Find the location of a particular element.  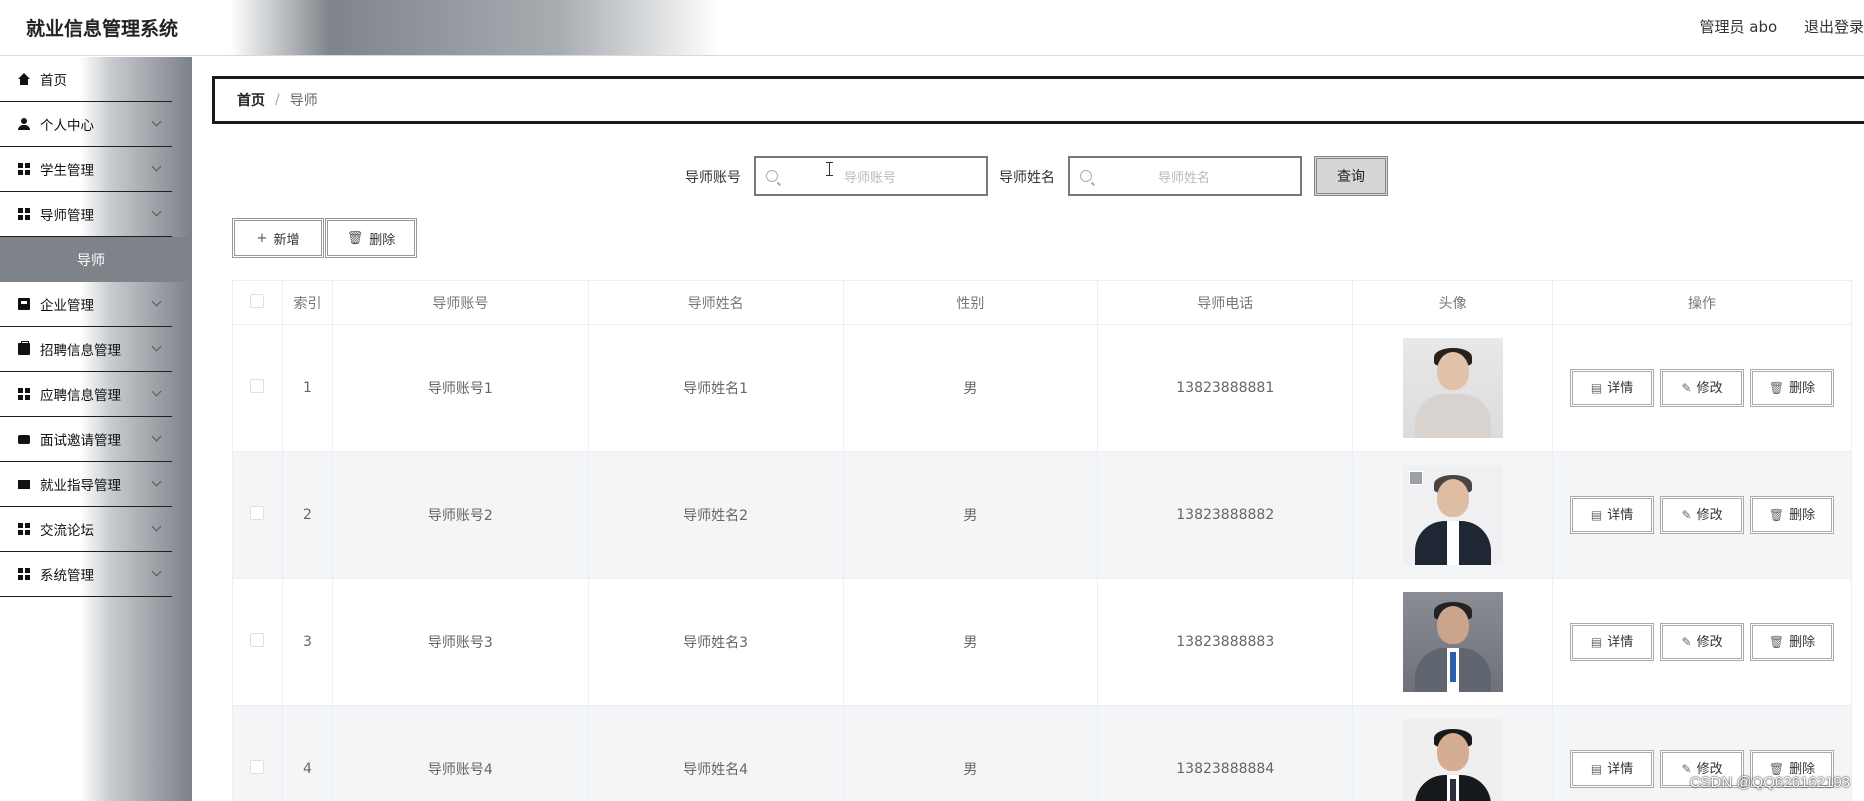

query-button: 查询 is located at coordinates (1351, 176).